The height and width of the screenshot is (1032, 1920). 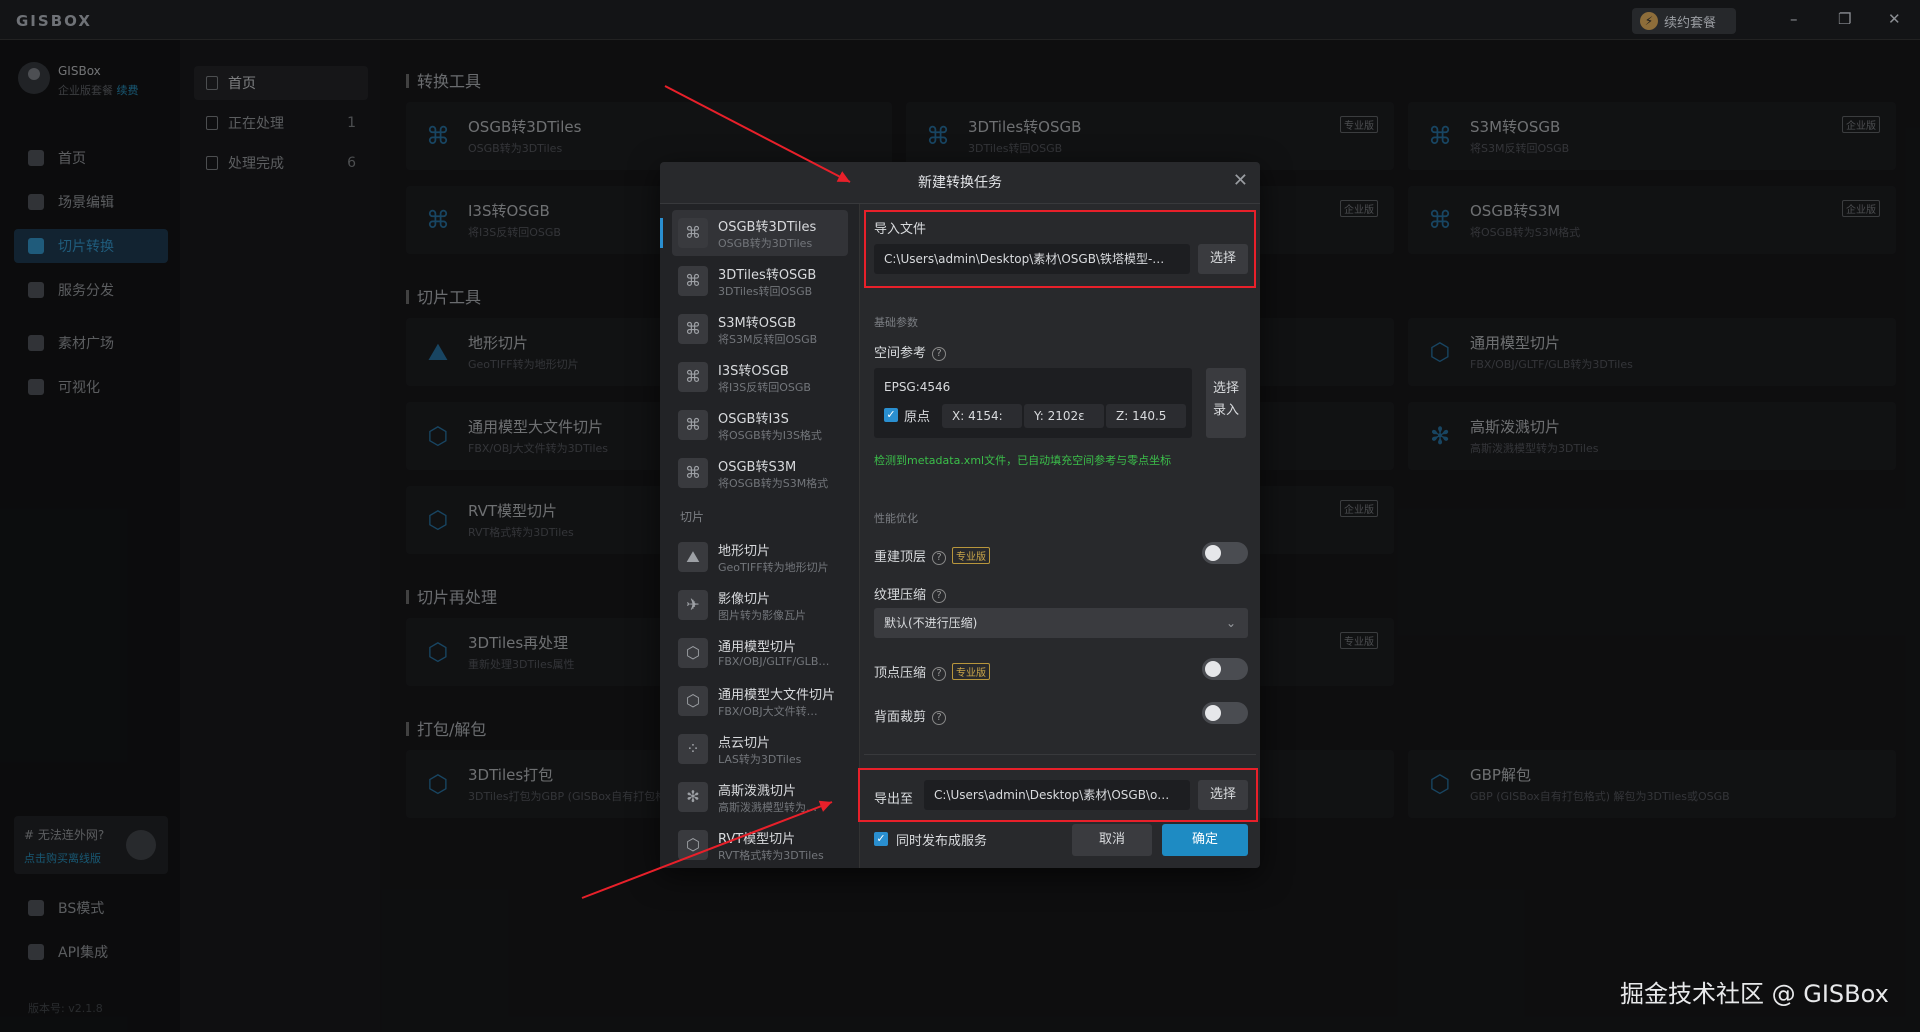 I want to click on arrow-to-import, so click(x=757, y=134).